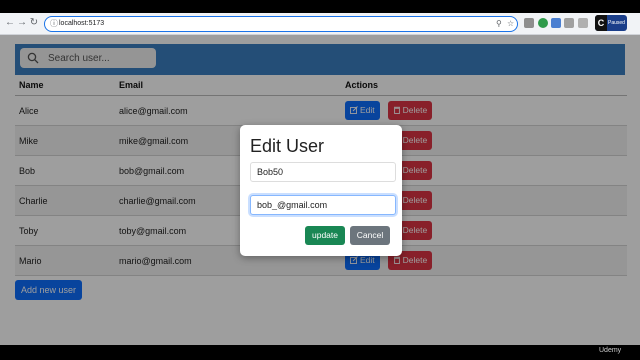 This screenshot has width=640, height=360. Describe the element at coordinates (370, 235) in the screenshot. I see `cancel-button: Cancel` at that location.